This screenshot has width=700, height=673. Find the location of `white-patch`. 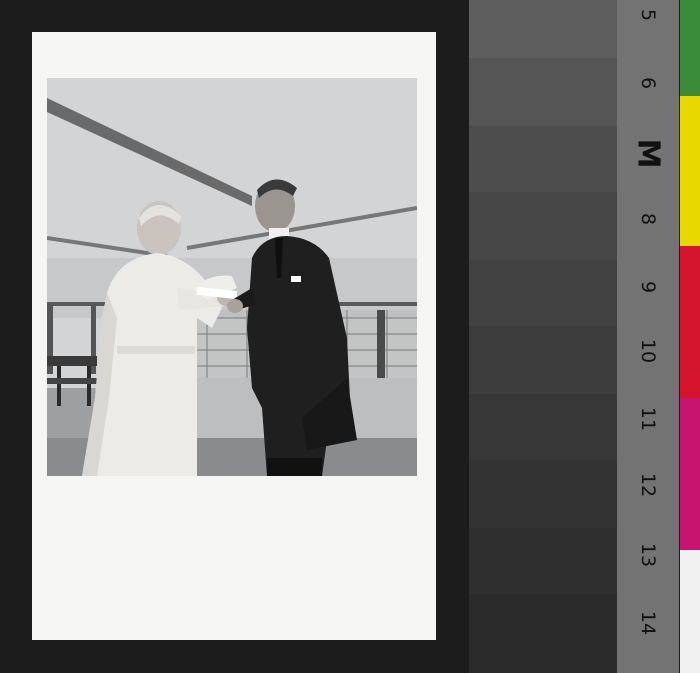

white-patch is located at coordinates (690, 611).